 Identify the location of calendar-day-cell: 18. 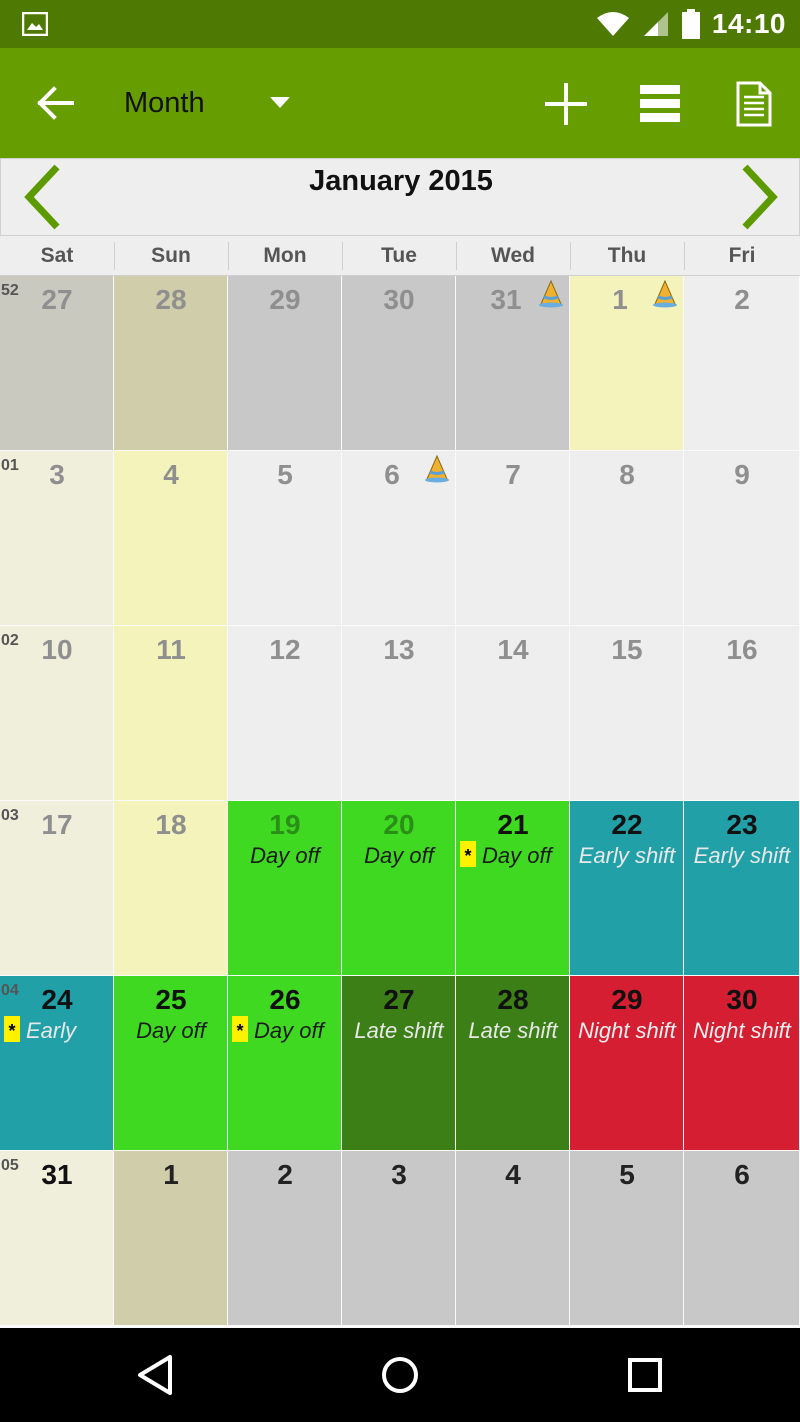
(171, 888).